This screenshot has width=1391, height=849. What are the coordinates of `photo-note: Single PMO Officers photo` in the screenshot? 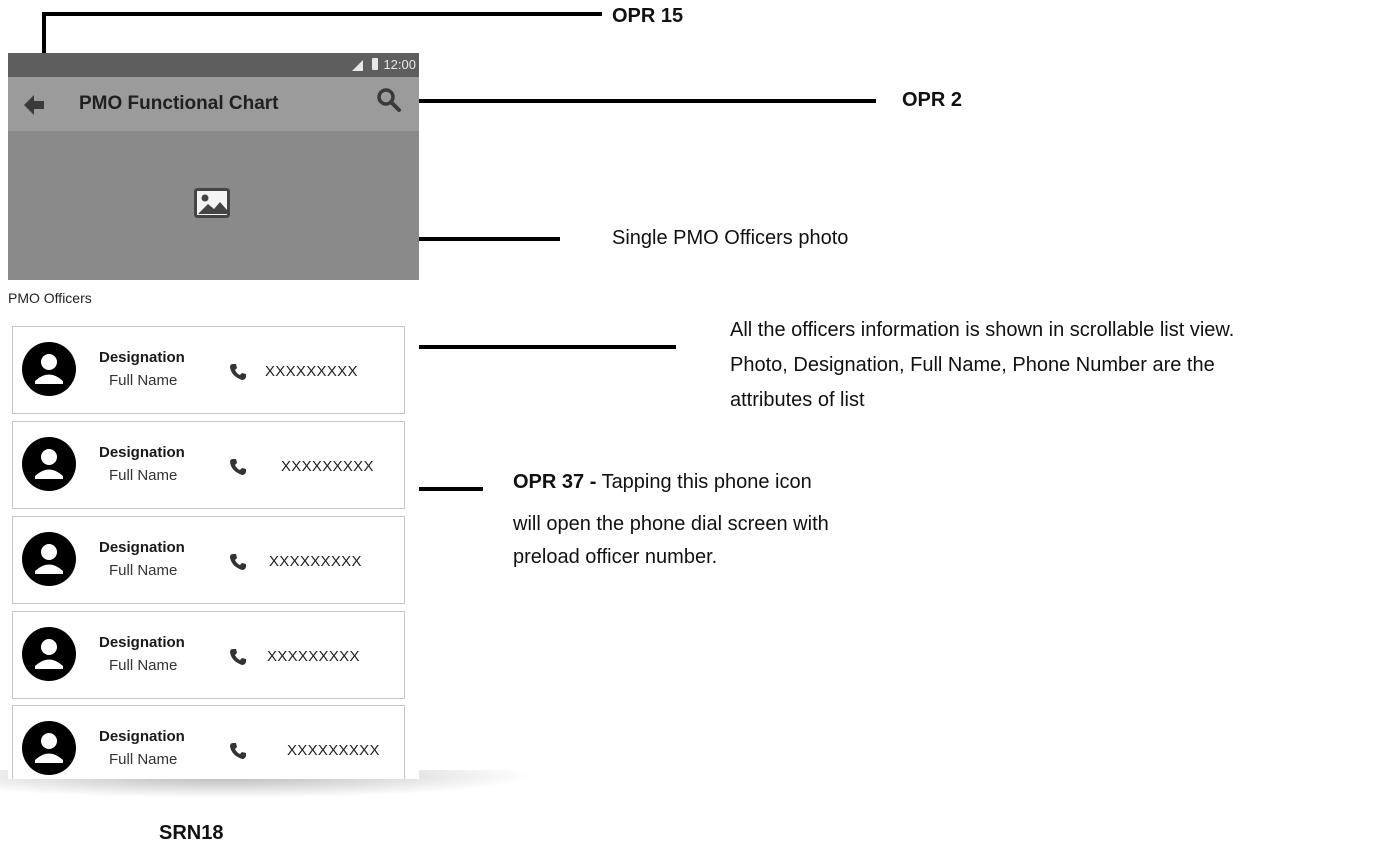 It's located at (730, 238).